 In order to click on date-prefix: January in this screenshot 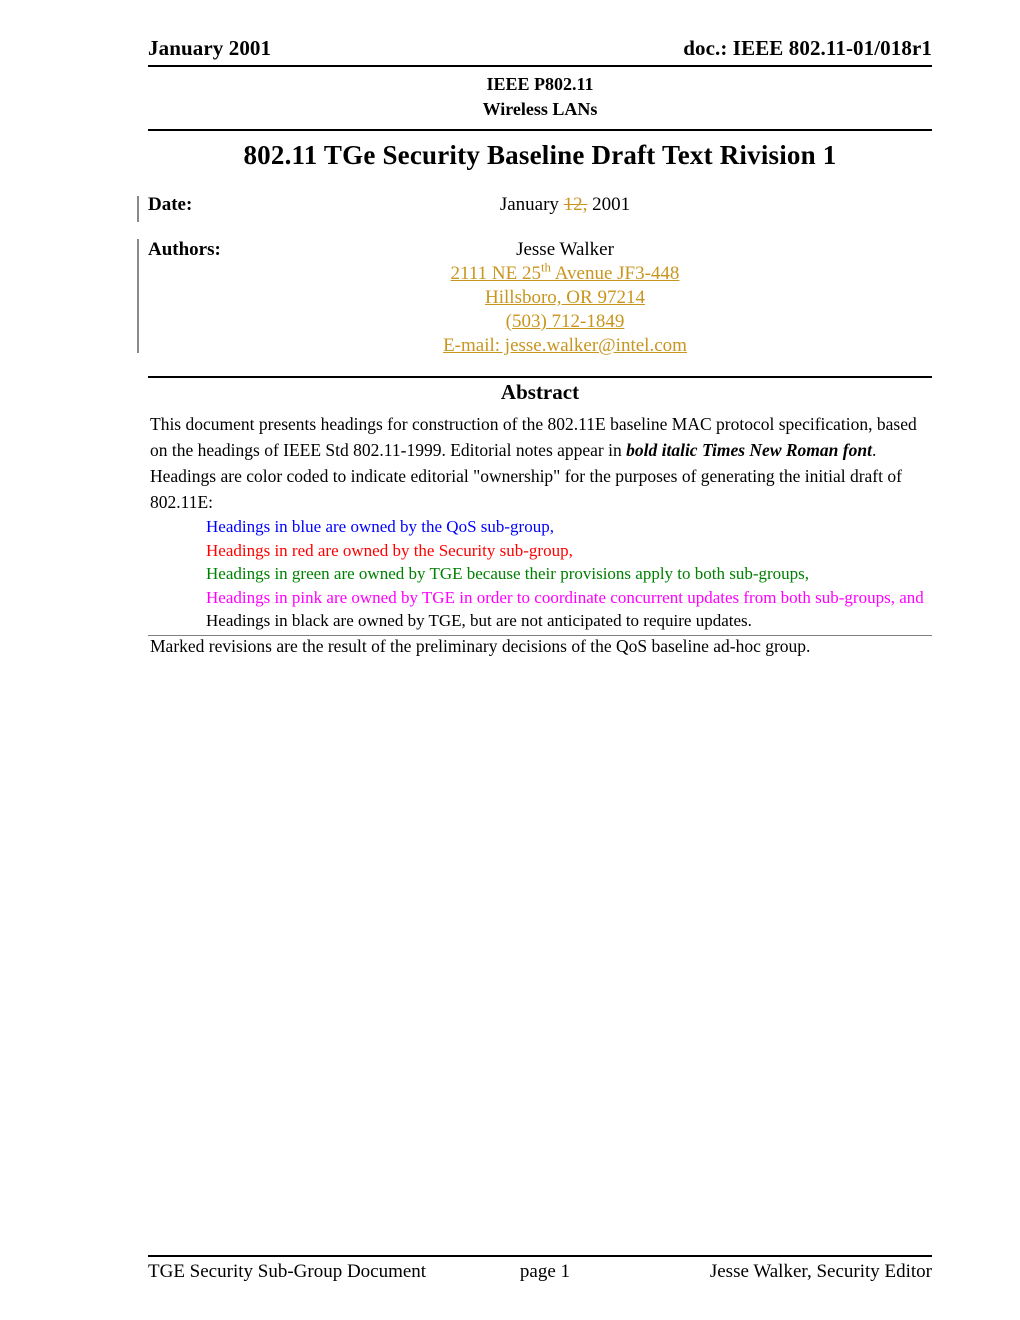, I will do `click(531, 204)`.